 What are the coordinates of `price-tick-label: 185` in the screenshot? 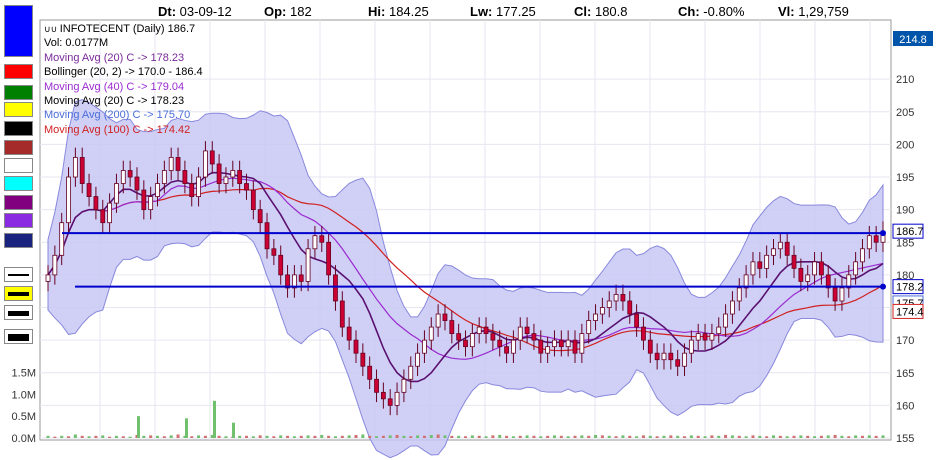 It's located at (905, 243).